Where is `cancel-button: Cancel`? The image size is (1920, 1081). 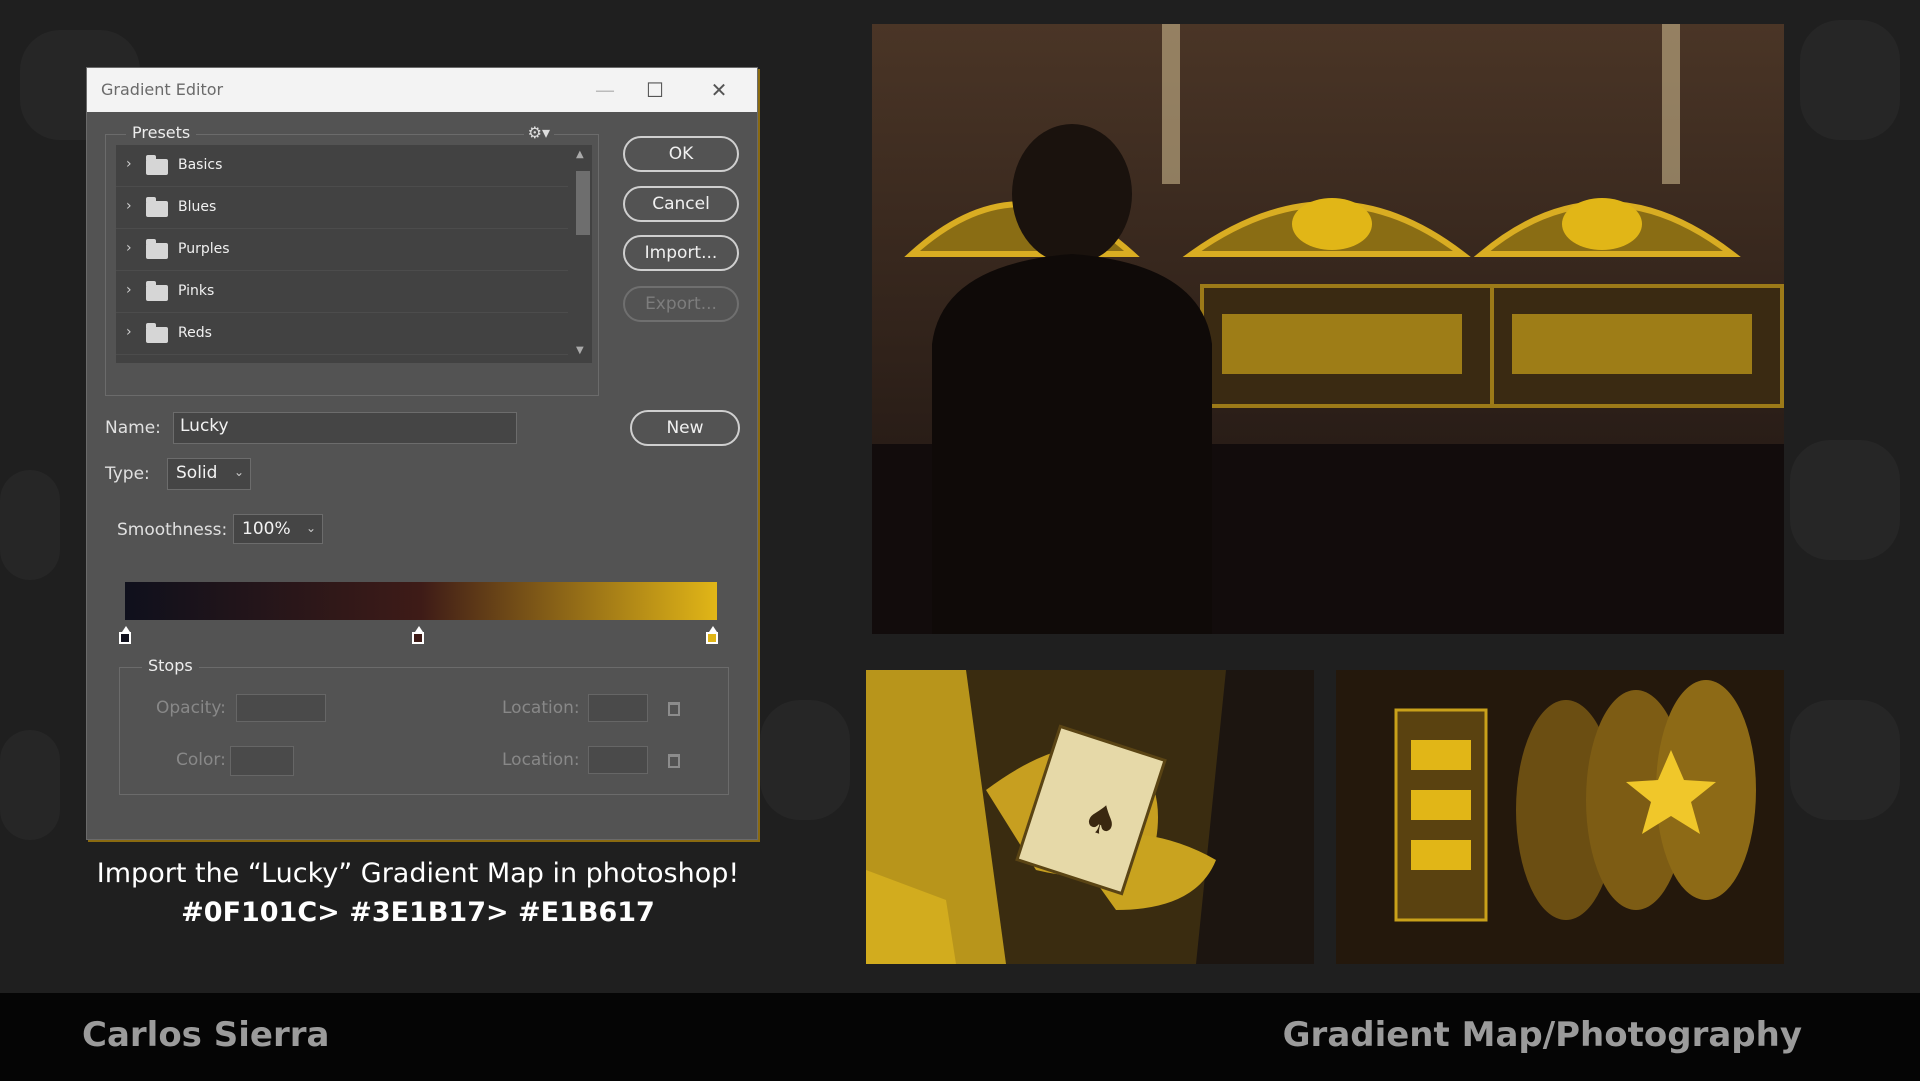
cancel-button: Cancel is located at coordinates (681, 204).